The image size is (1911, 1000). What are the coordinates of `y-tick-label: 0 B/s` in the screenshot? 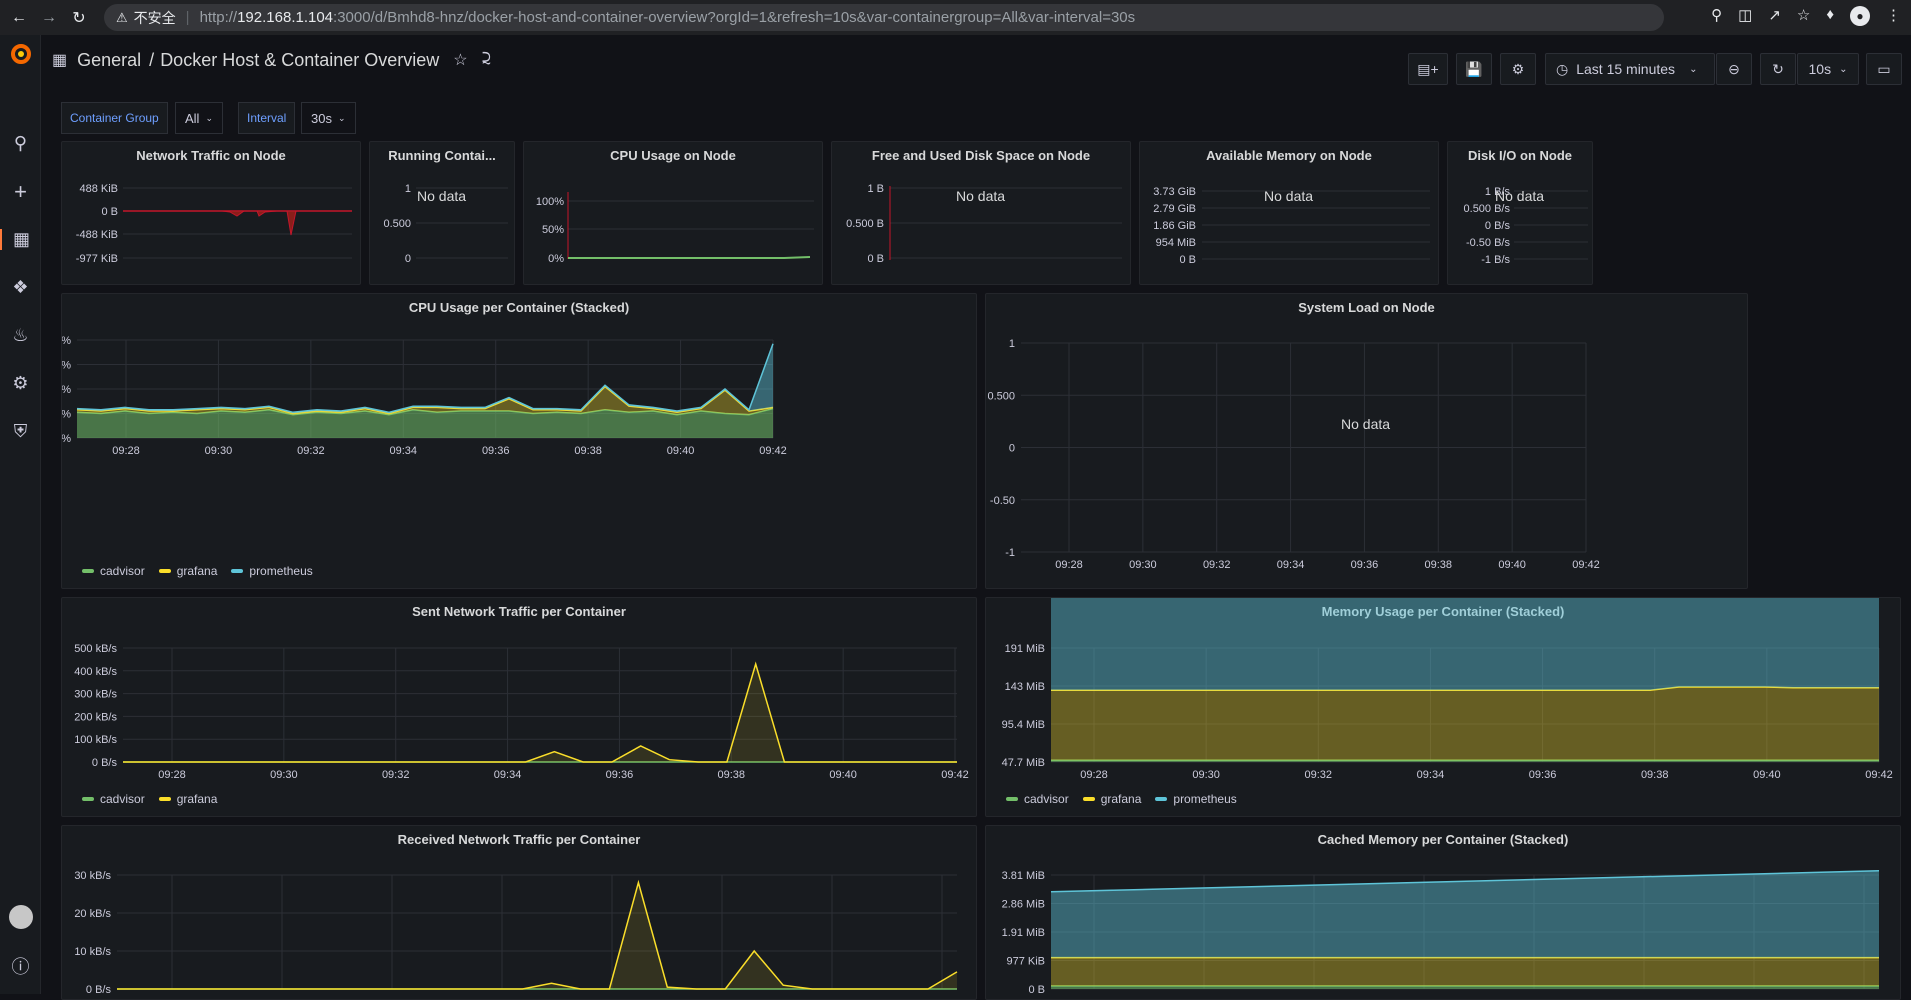 It's located at (99, 990).